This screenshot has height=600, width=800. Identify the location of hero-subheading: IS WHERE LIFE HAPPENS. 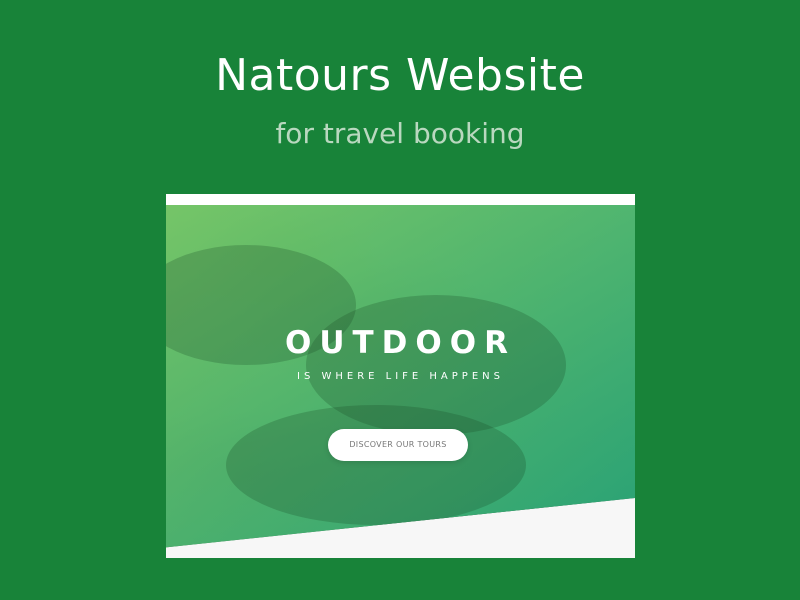
(400, 376).